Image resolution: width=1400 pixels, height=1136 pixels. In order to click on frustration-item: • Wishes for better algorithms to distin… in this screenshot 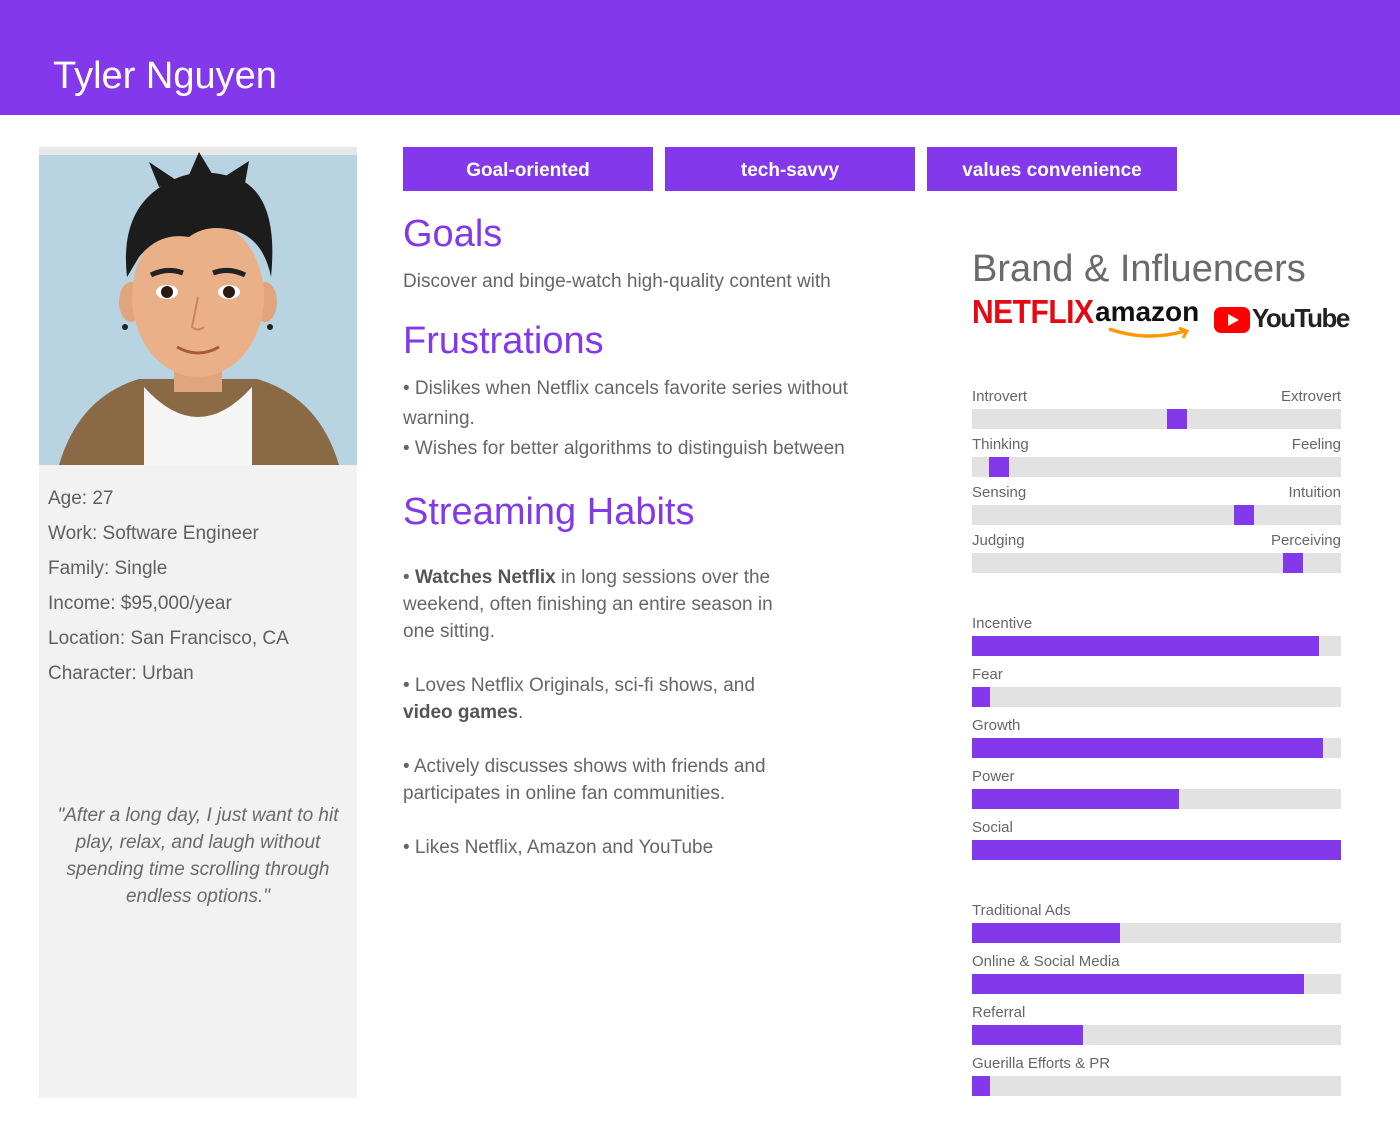, I will do `click(624, 448)`.